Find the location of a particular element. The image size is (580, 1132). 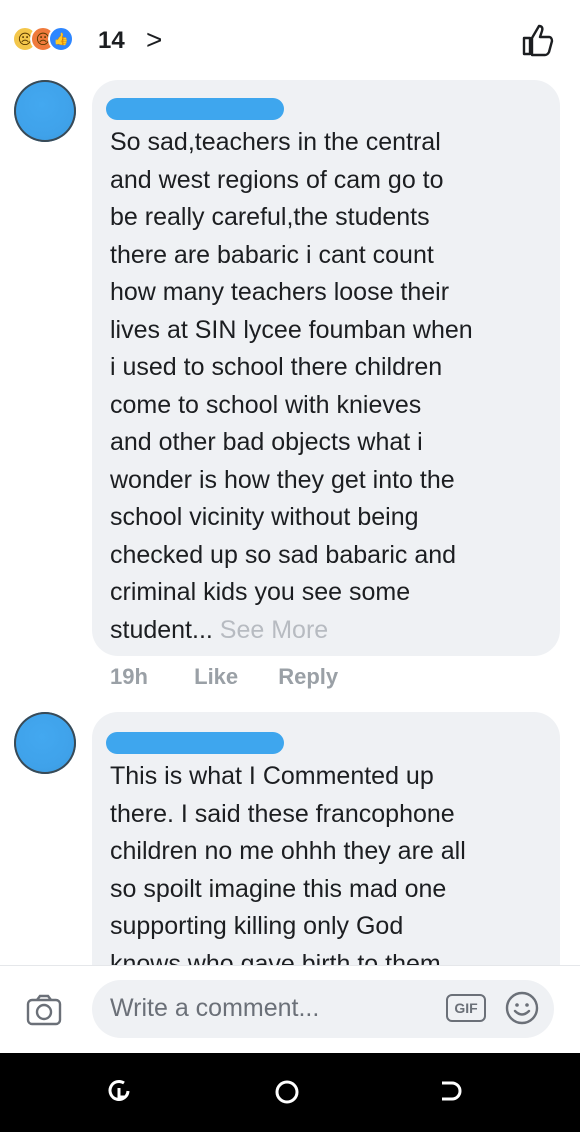

comment-input: Write a comment... GIF is located at coordinates (323, 1009).